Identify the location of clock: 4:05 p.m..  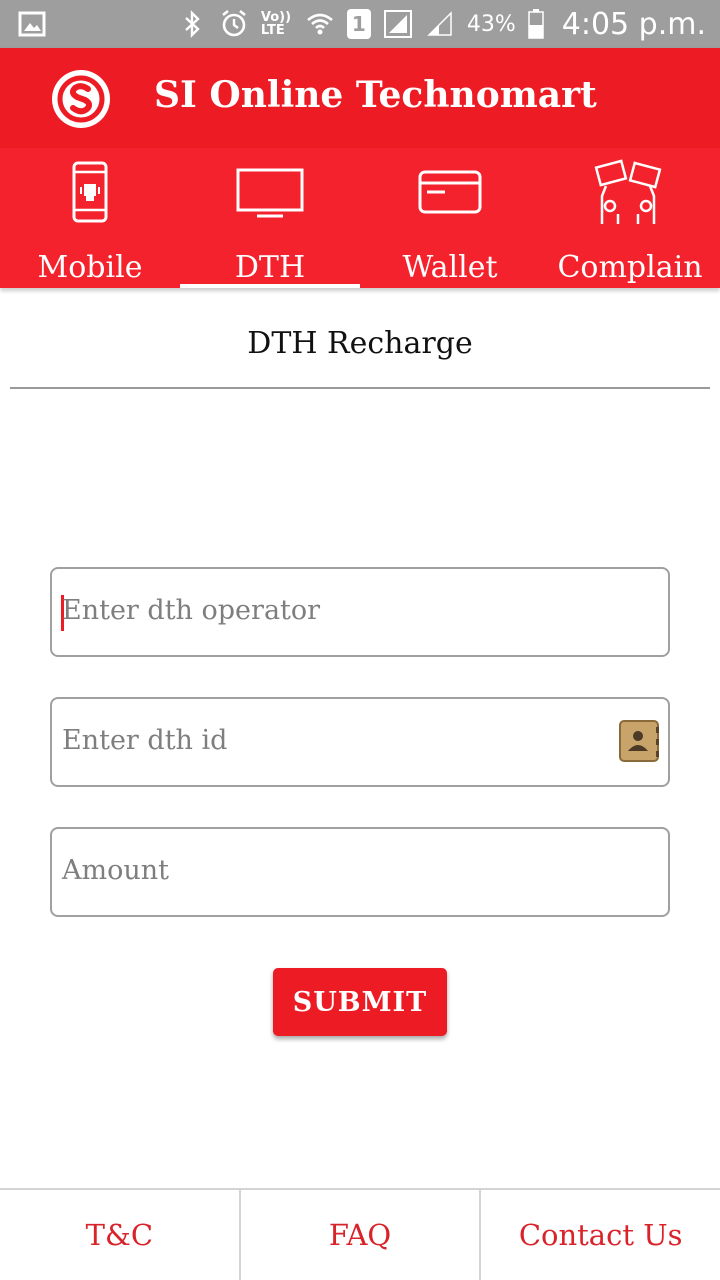
(633, 24).